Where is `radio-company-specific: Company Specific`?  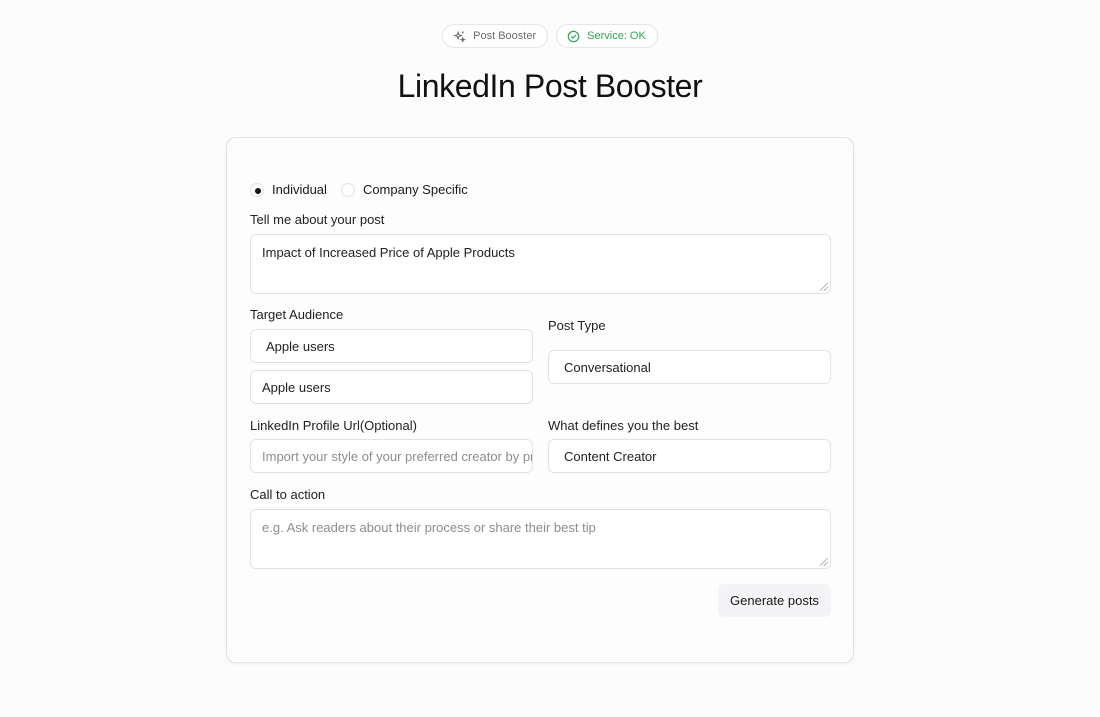
radio-company-specific: Company Specific is located at coordinates (404, 189).